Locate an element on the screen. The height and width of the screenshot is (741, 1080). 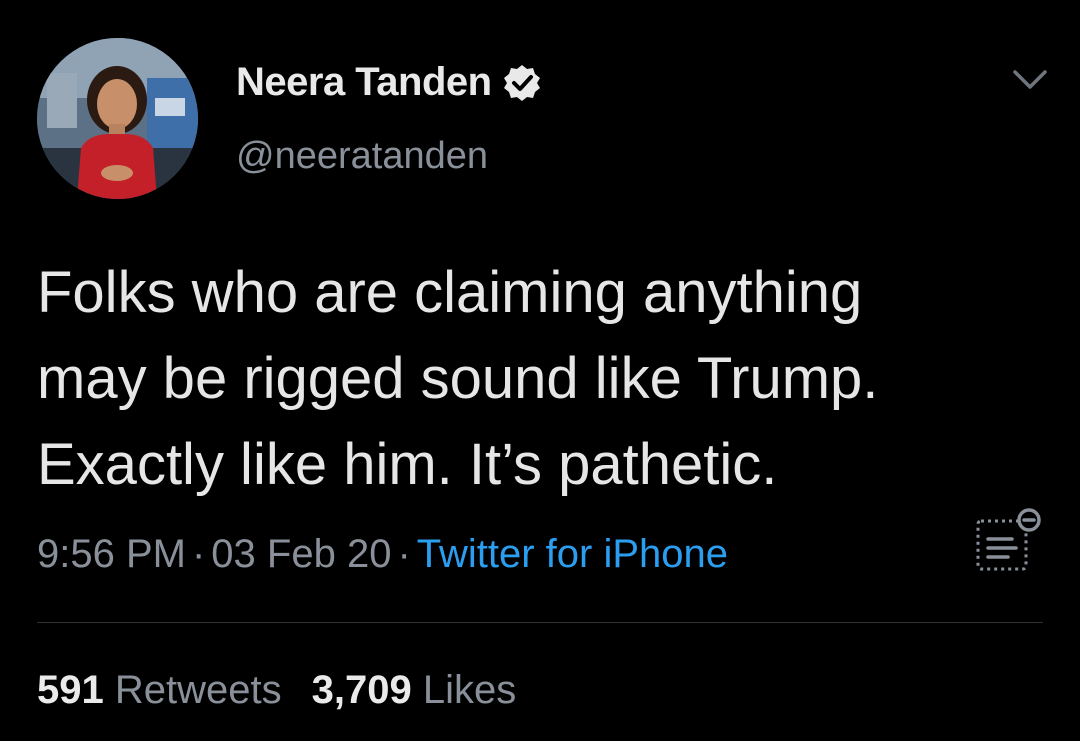
likes-count: 3,709 is located at coordinates (361, 690).